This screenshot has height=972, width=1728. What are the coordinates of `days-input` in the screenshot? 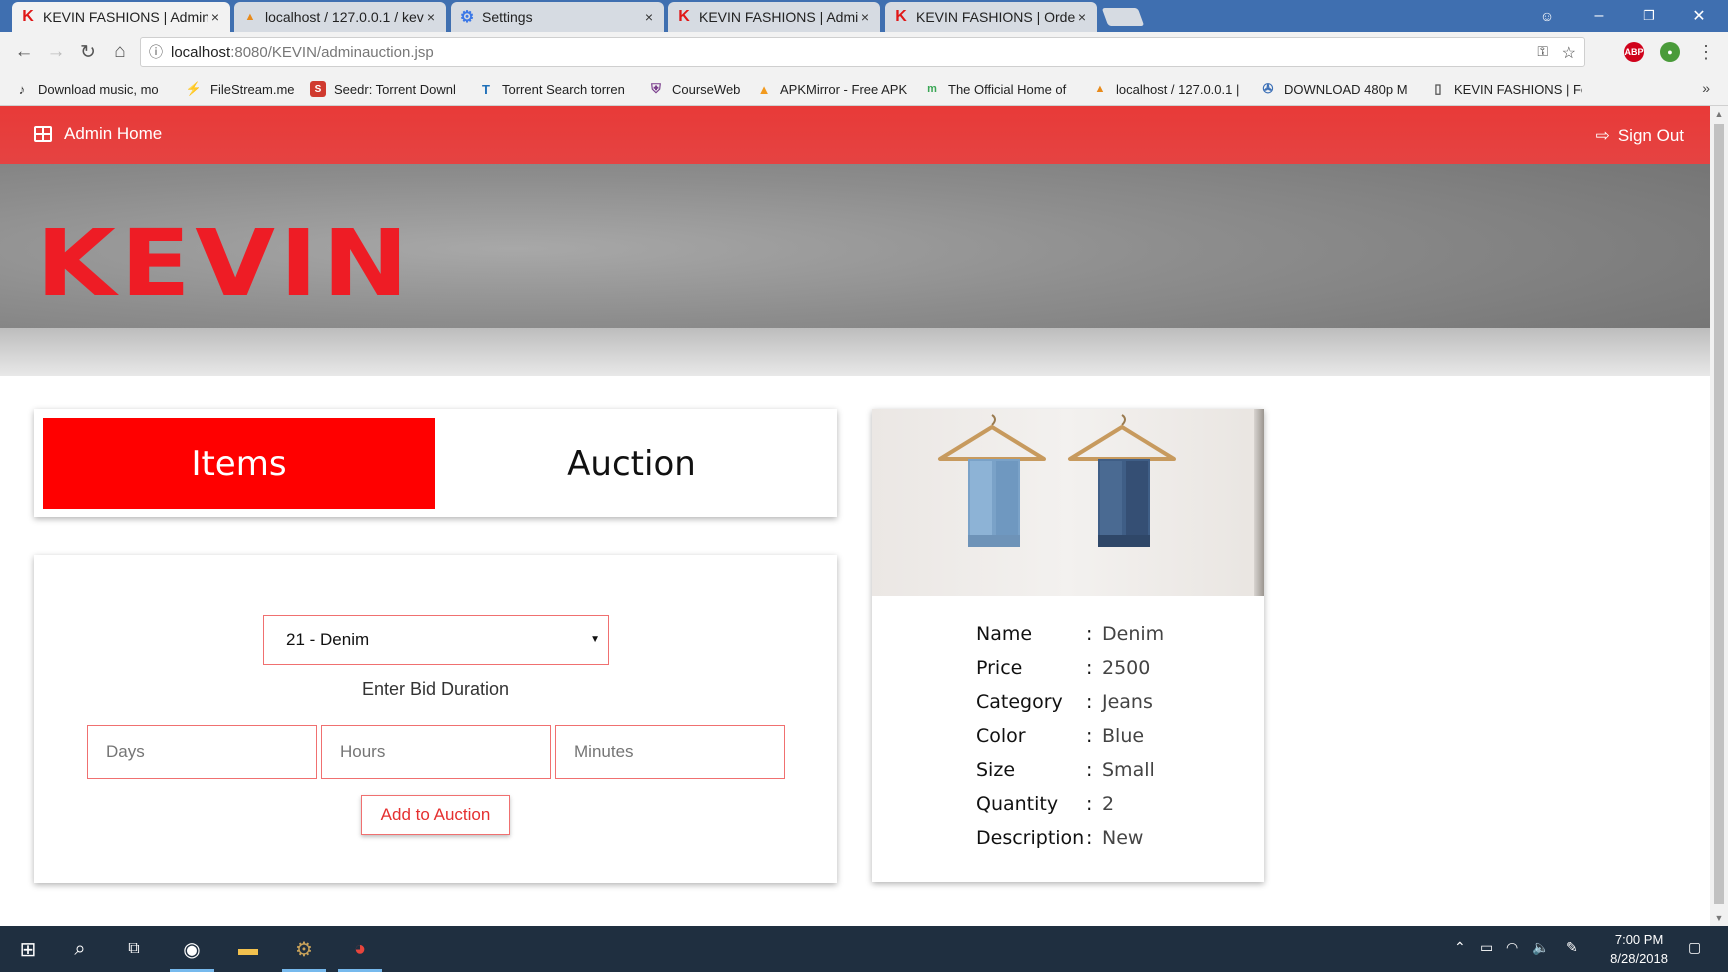 It's located at (202, 752).